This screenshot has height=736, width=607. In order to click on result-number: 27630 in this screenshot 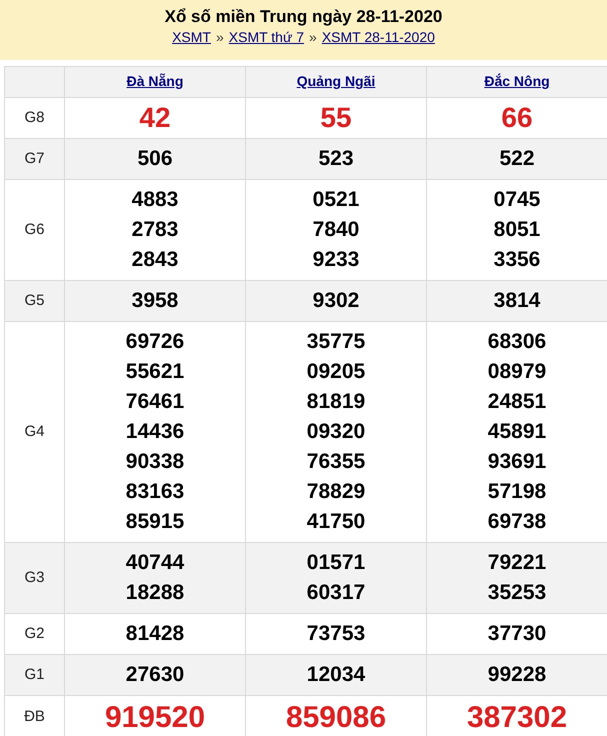, I will do `click(155, 675)`.